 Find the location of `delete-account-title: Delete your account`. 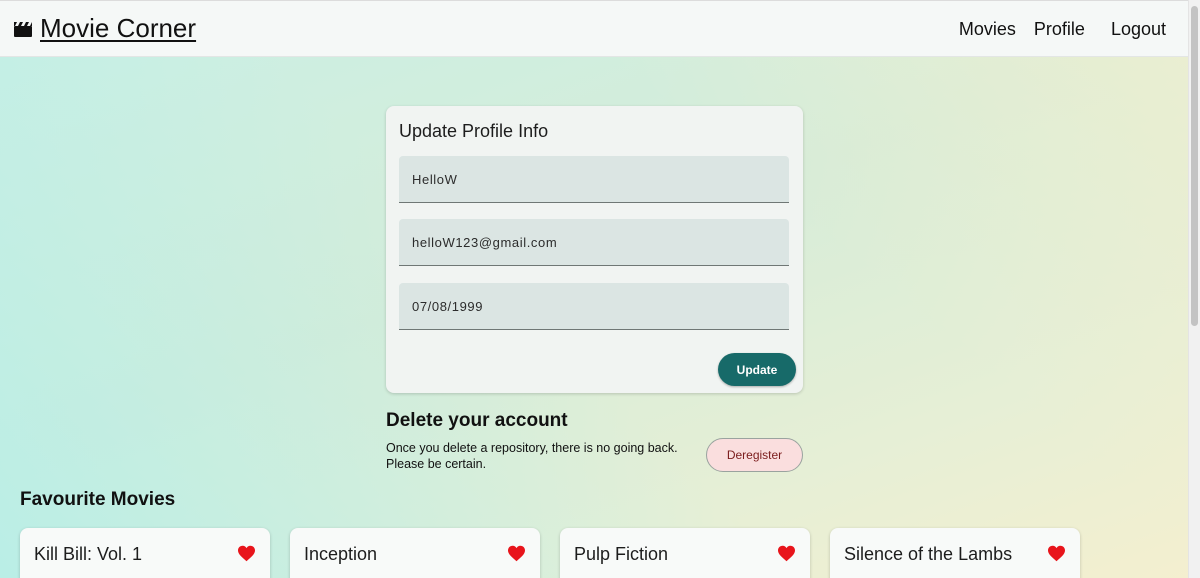

delete-account-title: Delete your account is located at coordinates (477, 420).